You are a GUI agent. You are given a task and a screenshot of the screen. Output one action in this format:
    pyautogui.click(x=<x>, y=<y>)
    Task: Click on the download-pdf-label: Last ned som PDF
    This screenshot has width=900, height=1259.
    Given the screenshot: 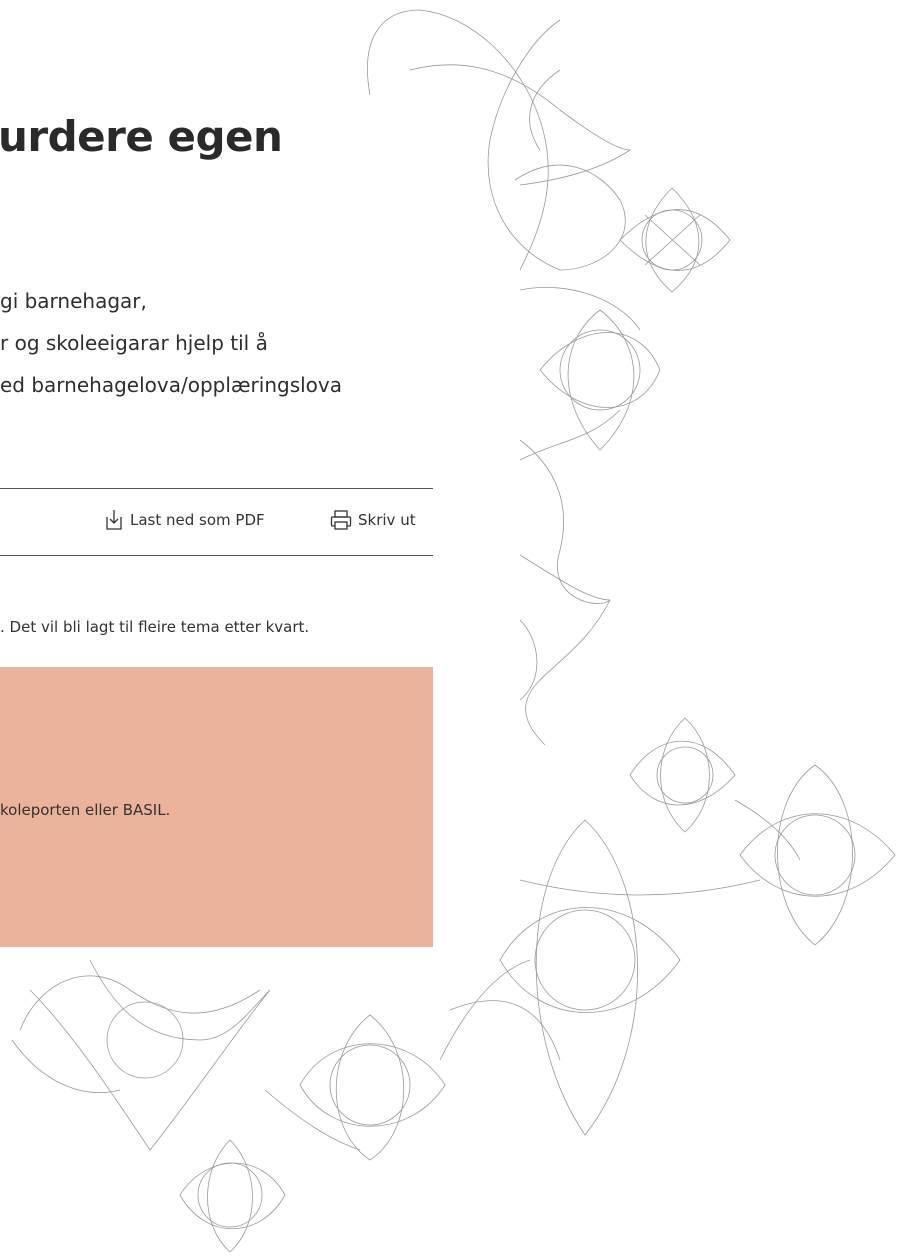 What is the action you would take?
    pyautogui.click(x=197, y=520)
    